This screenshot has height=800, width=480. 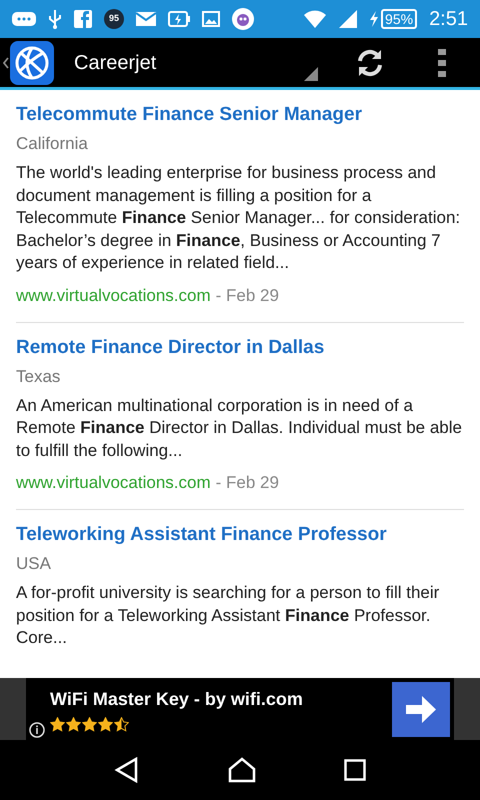 What do you see at coordinates (39, 377) in the screenshot?
I see `job-location: Texas` at bounding box center [39, 377].